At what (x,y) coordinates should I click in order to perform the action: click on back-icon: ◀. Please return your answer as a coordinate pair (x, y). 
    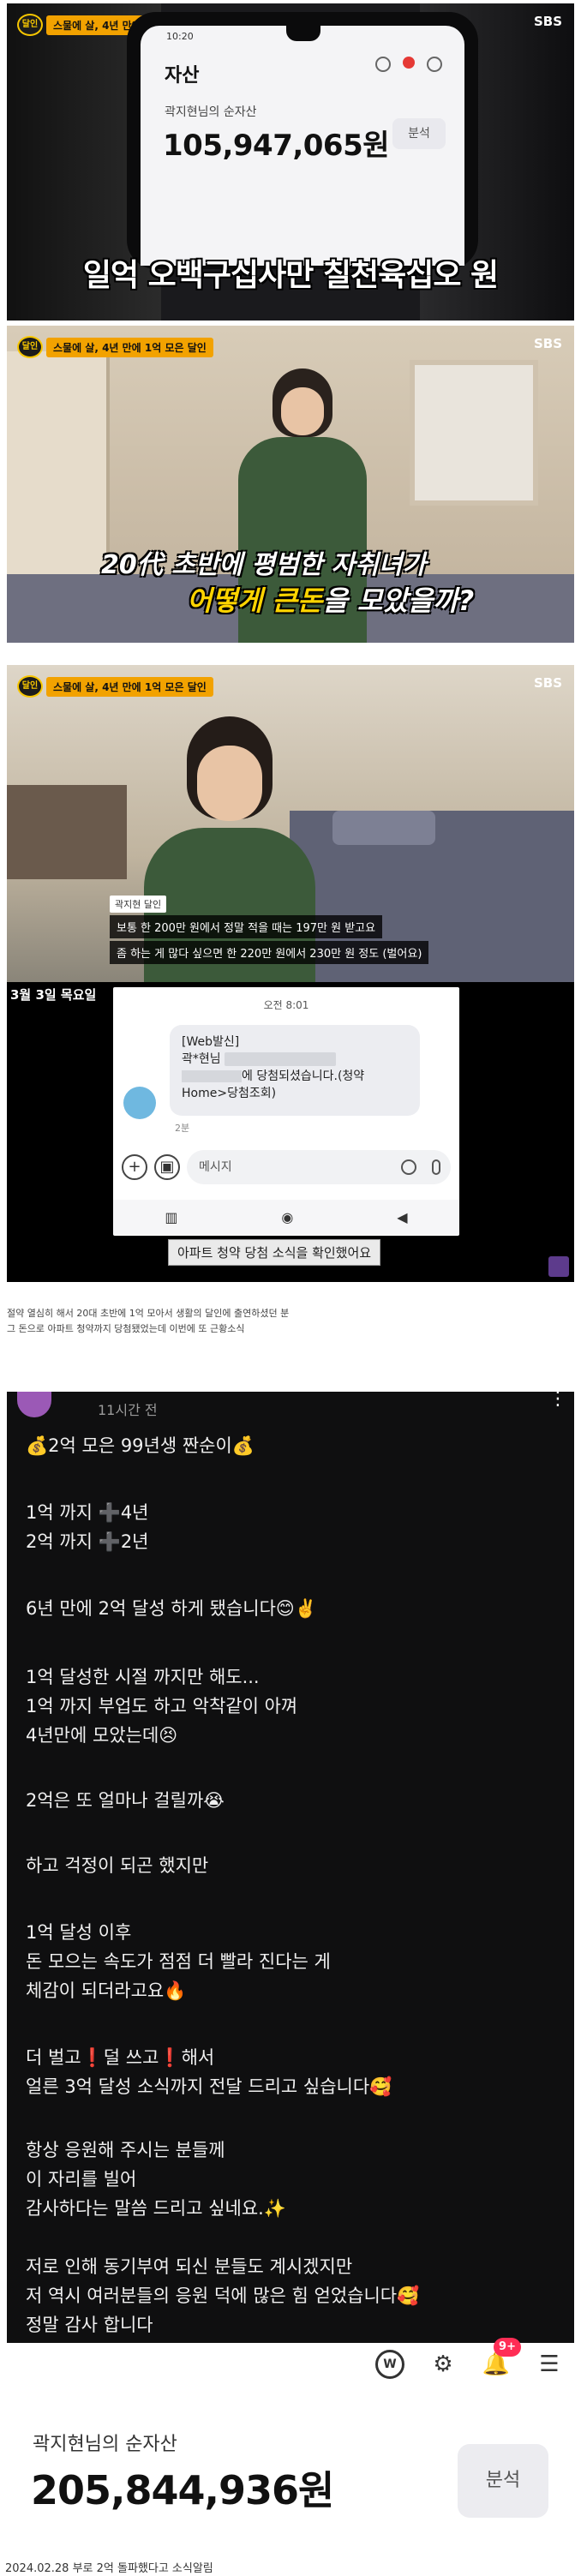
    Looking at the image, I should click on (402, 1217).